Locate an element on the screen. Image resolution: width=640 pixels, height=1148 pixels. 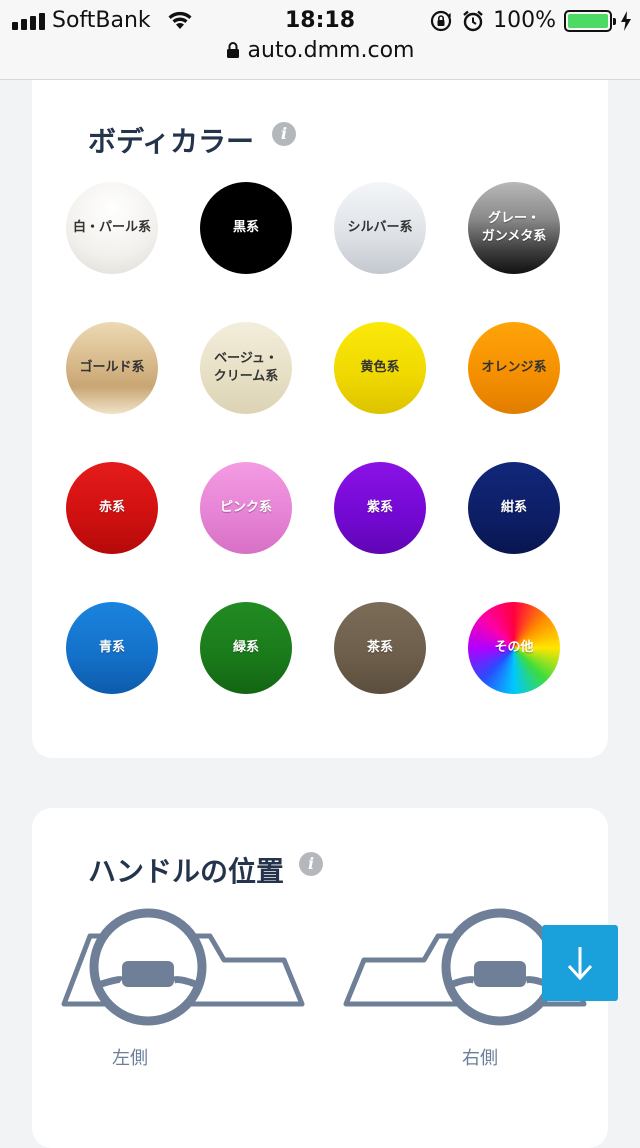
address-bar: auto.dmm.com is located at coordinates (320, 50).